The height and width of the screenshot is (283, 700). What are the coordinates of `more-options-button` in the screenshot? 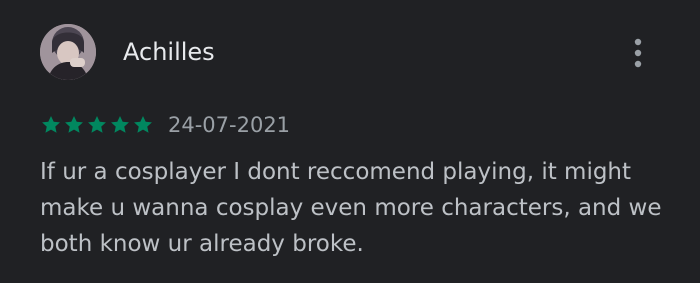 It's located at (638, 53).